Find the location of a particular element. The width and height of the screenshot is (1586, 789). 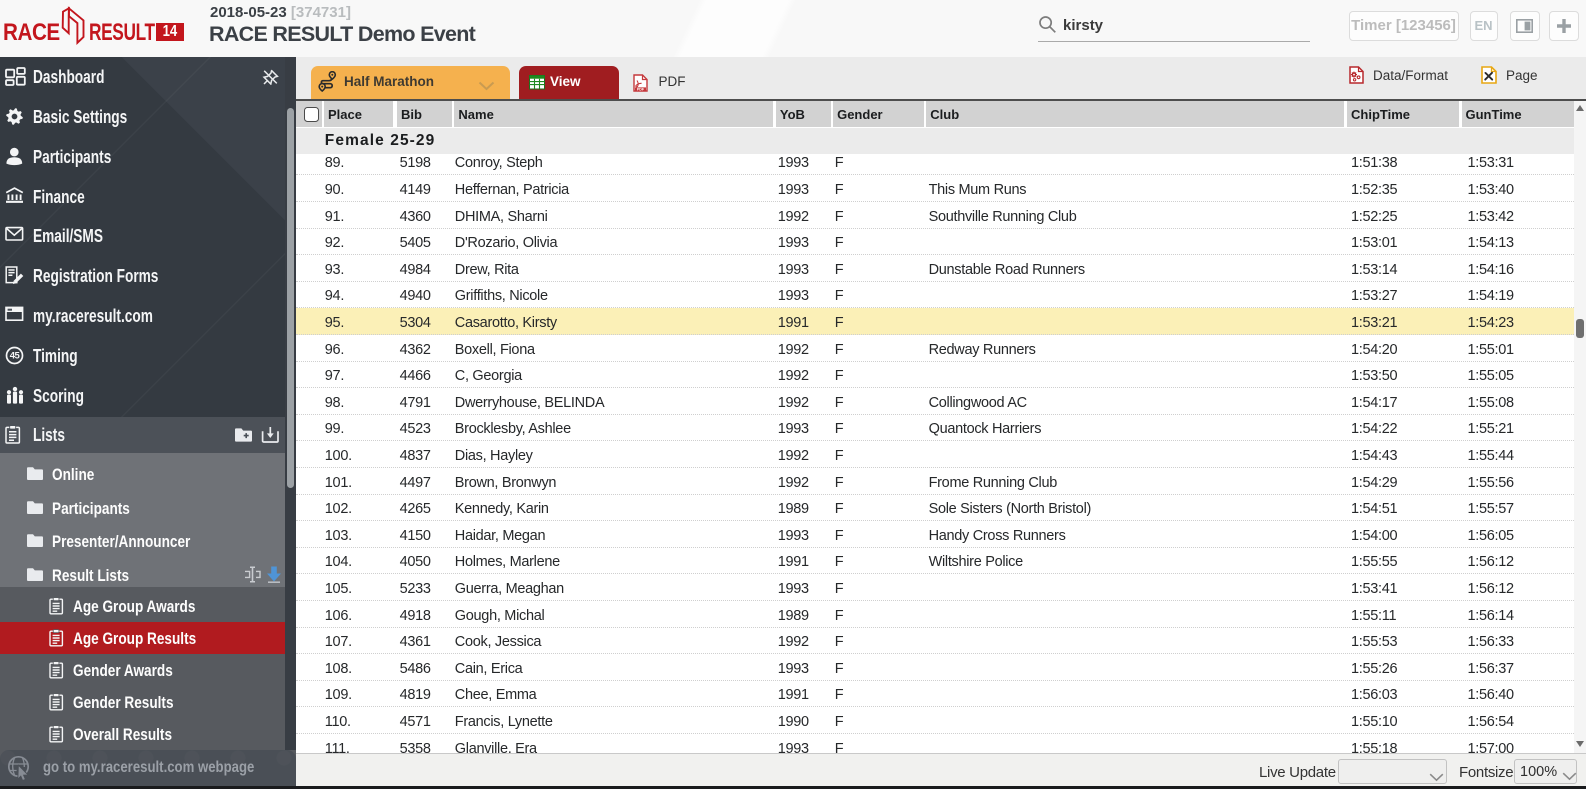

svg-text: 45 is located at coordinates (14, 355).